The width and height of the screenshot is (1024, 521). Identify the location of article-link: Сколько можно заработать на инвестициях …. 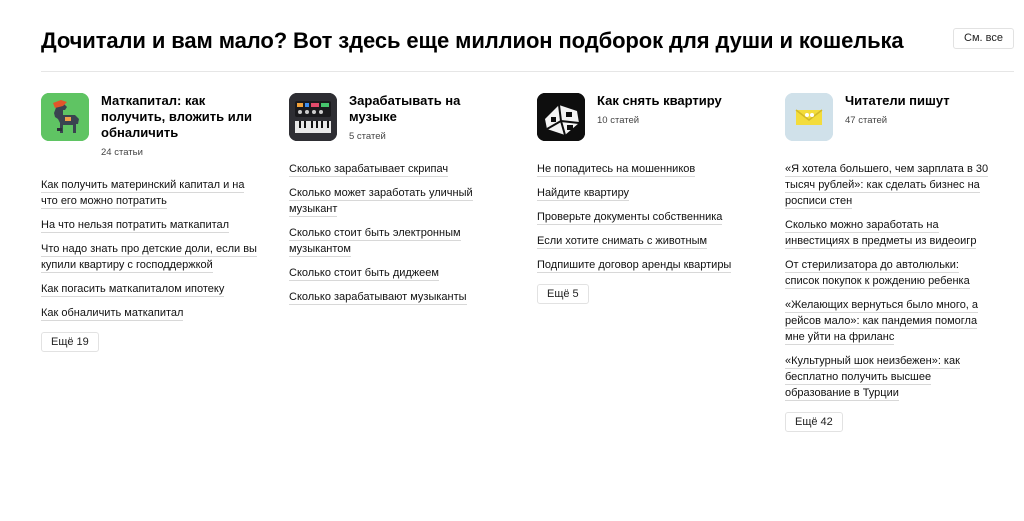
(890, 233).